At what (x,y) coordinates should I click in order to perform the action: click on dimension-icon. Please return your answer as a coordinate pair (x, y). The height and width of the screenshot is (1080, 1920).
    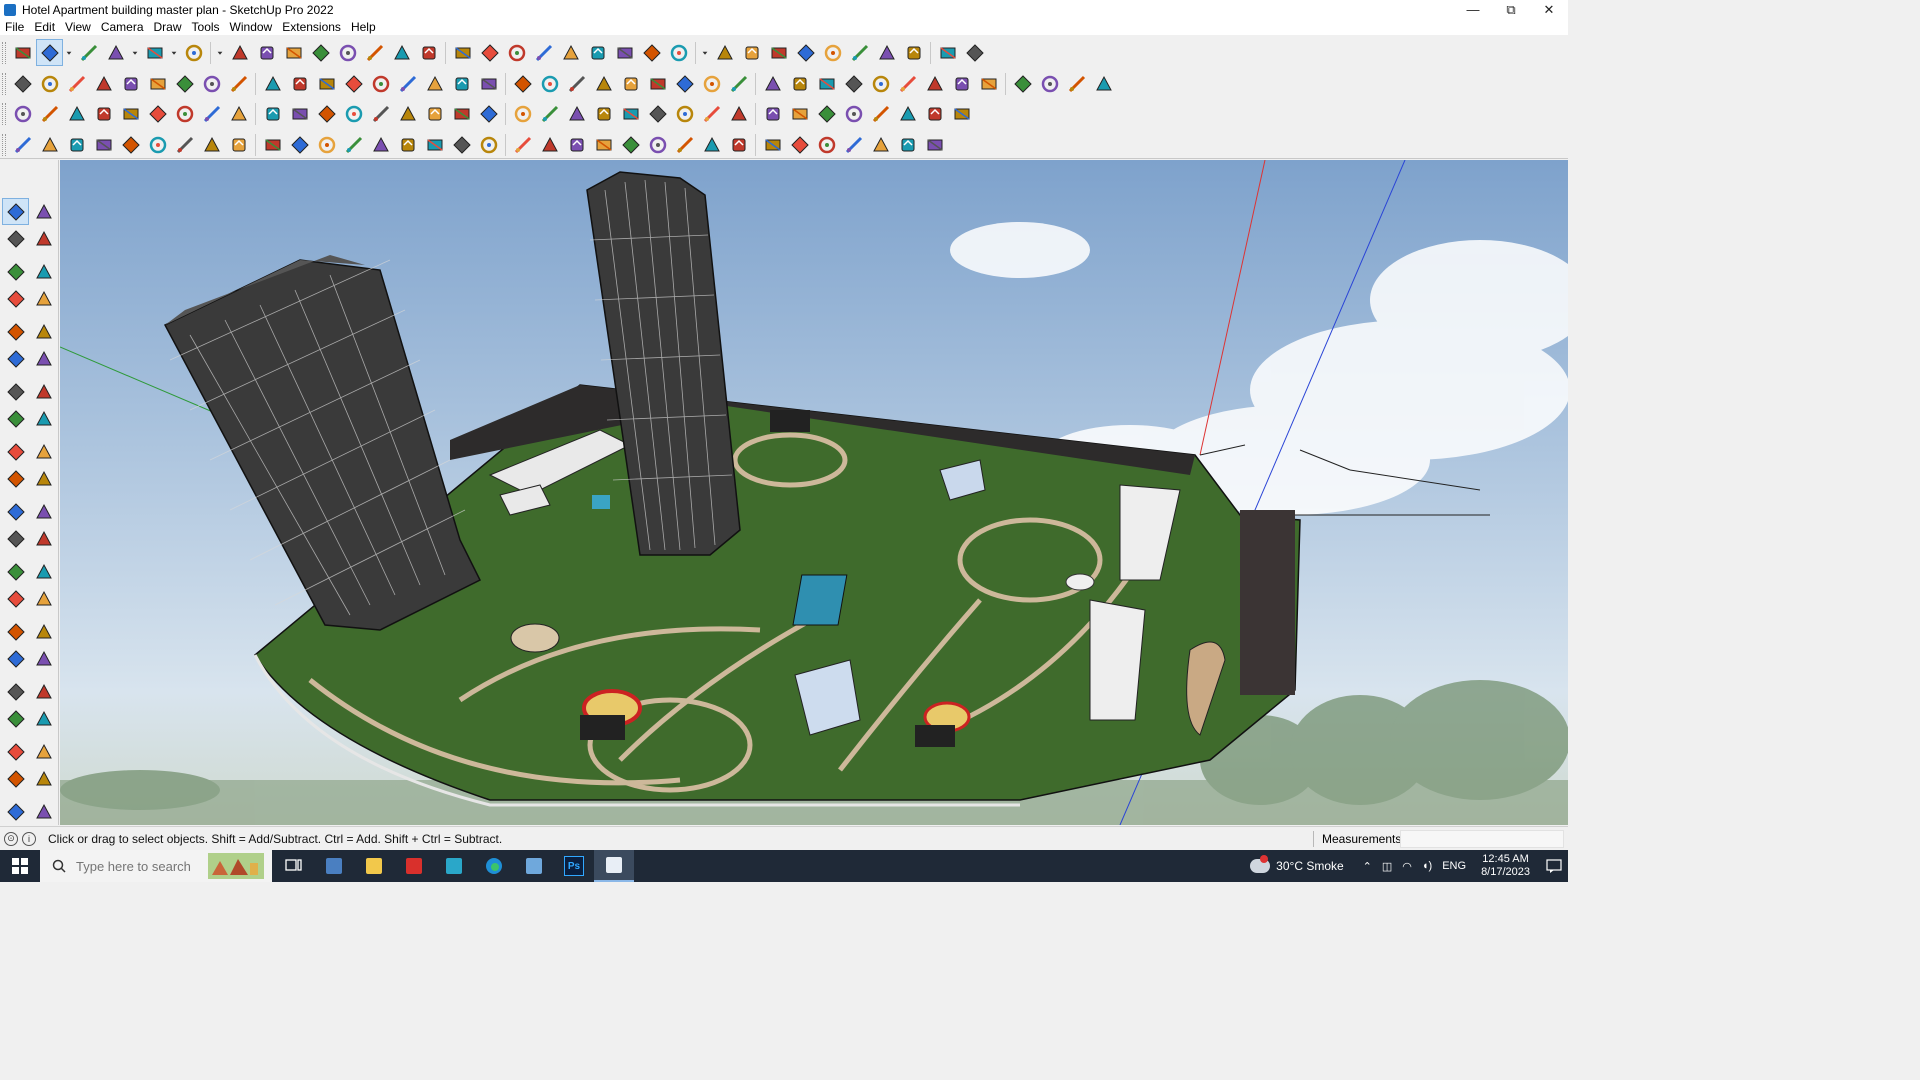
    Looking at the image, I should click on (576, 83).